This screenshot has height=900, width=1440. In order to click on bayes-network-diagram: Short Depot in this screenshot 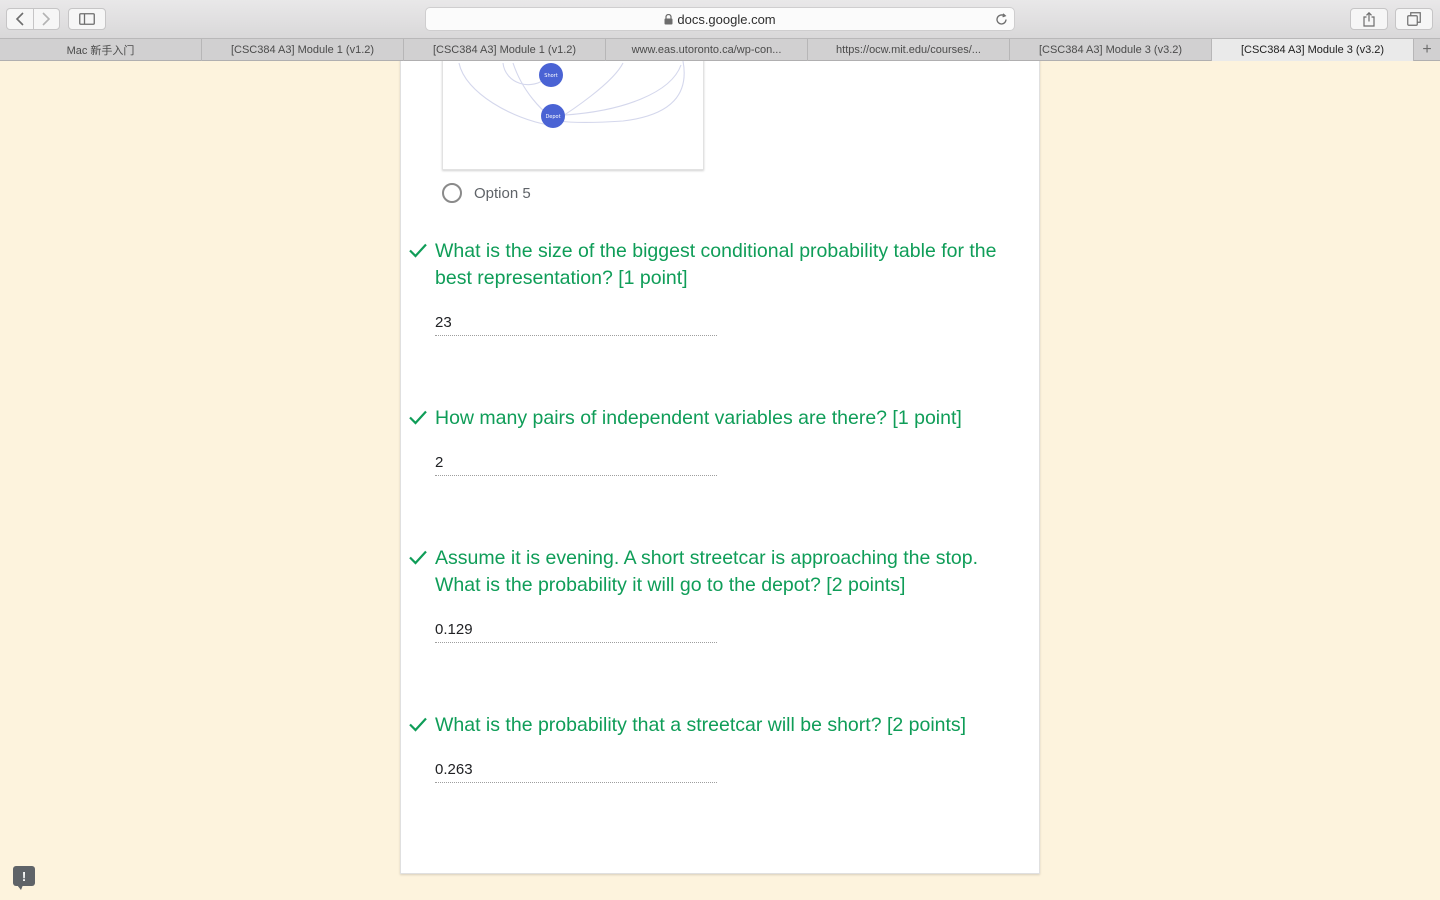, I will do `click(573, 115)`.